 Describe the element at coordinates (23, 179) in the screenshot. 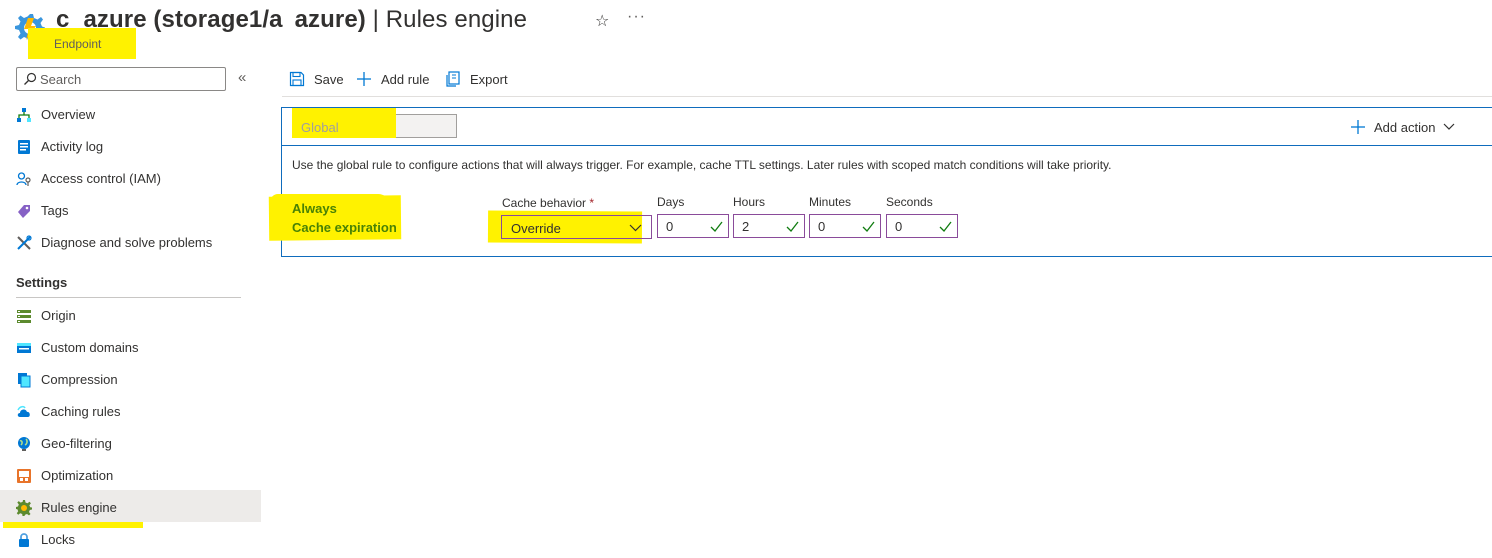

I see `iam-icon` at that location.